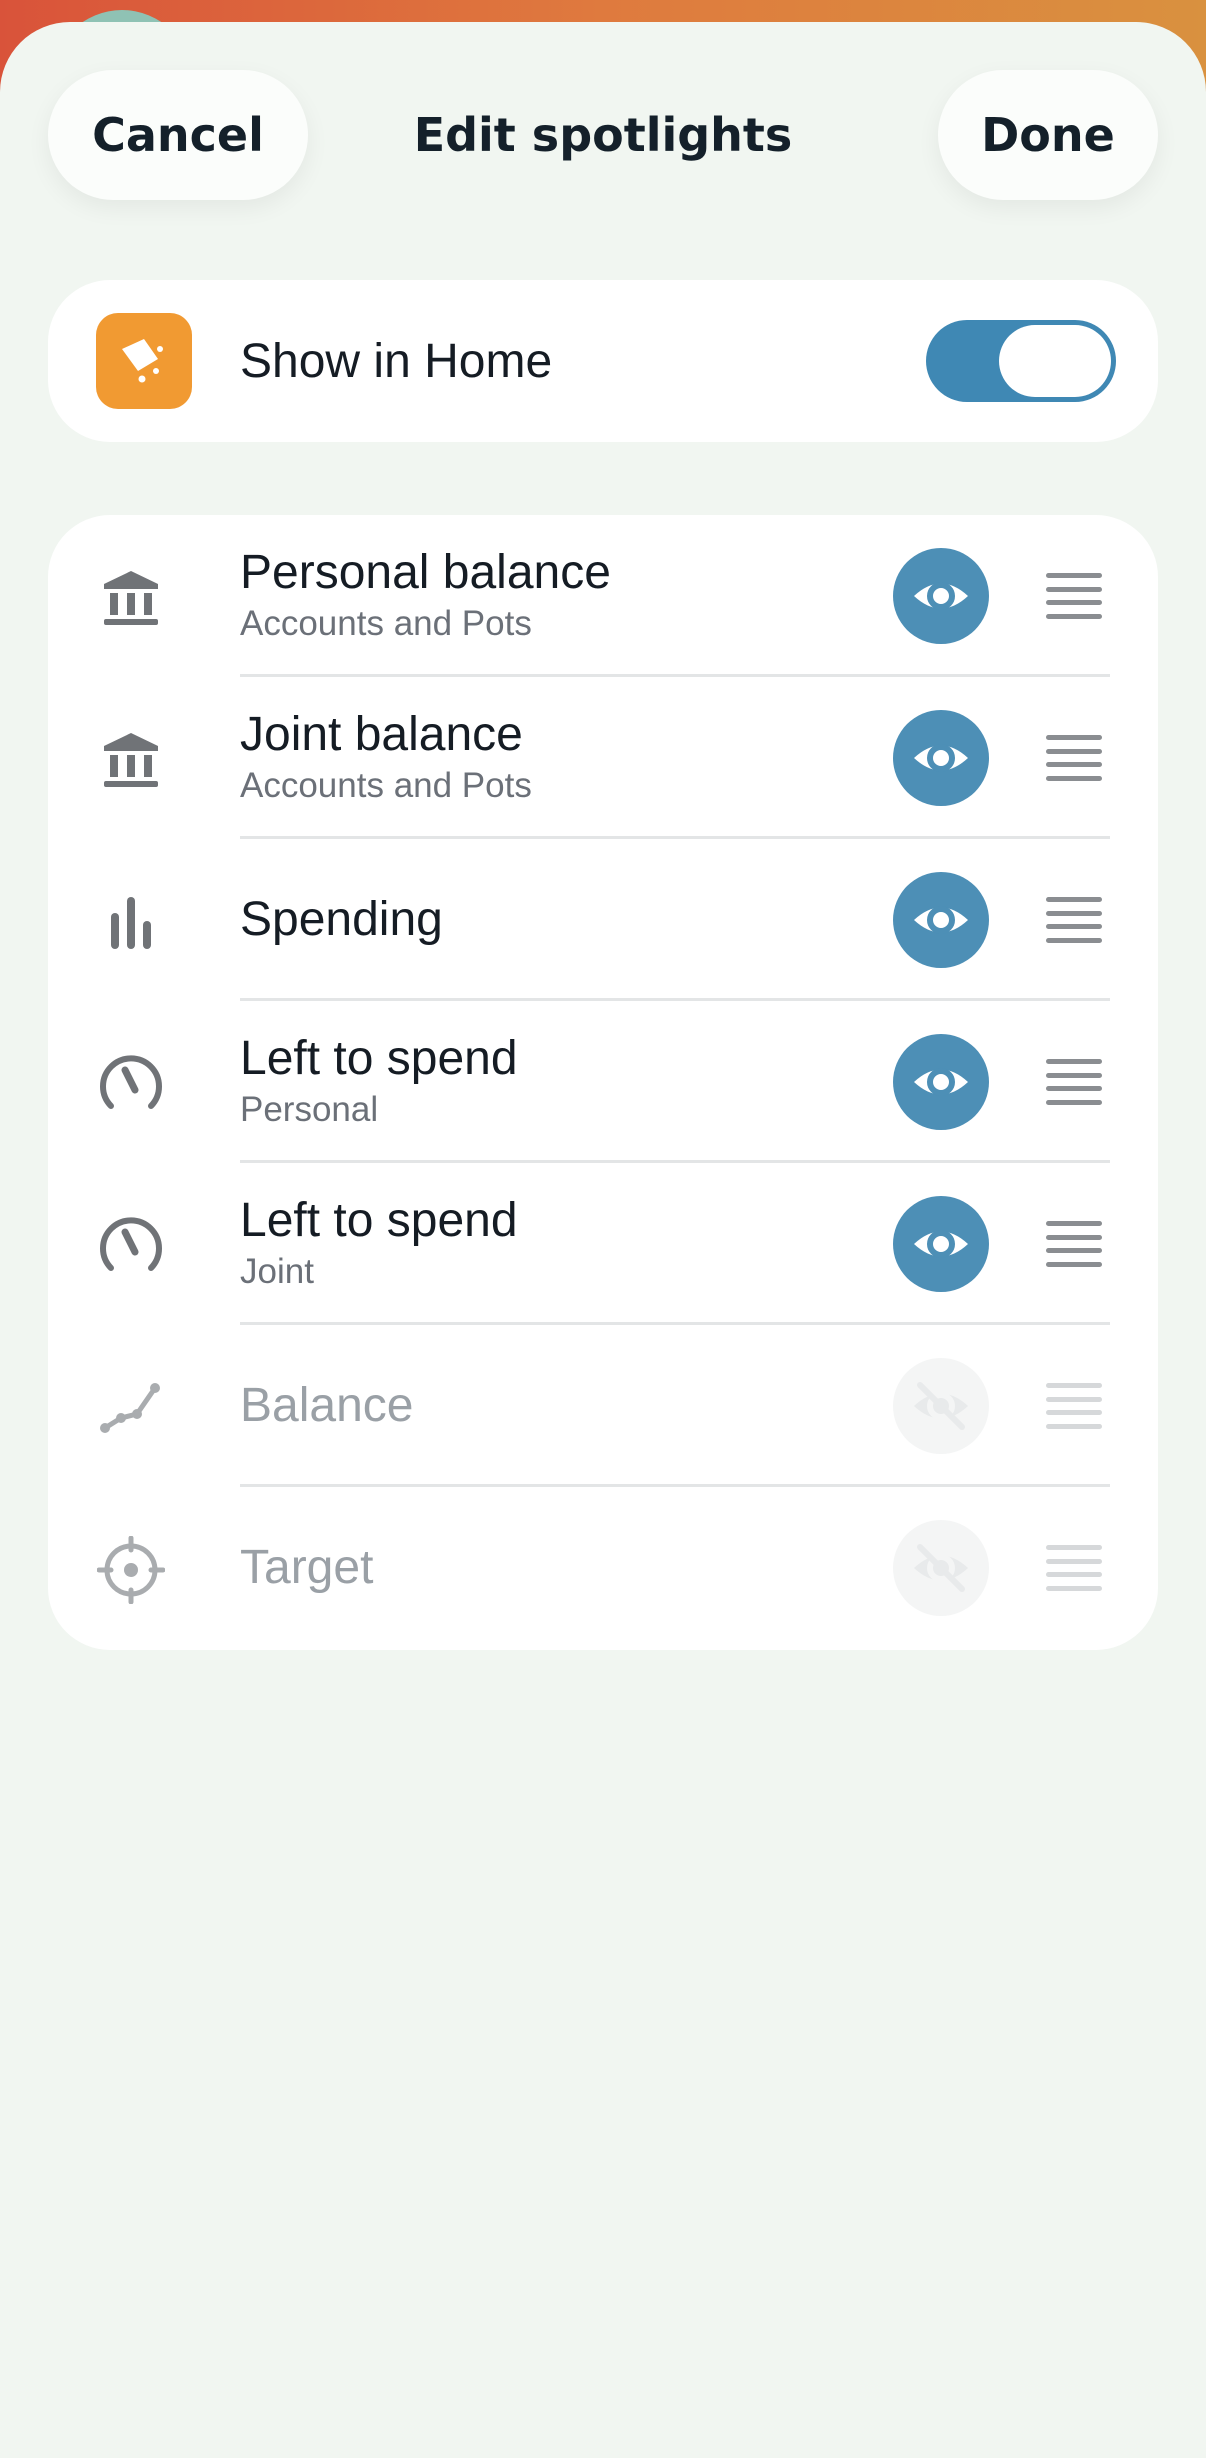 This screenshot has width=1206, height=2458. What do you see at coordinates (603, 758) in the screenshot?
I see `spotlight-row-joint-balance: Joint balance Accounts and Pots` at bounding box center [603, 758].